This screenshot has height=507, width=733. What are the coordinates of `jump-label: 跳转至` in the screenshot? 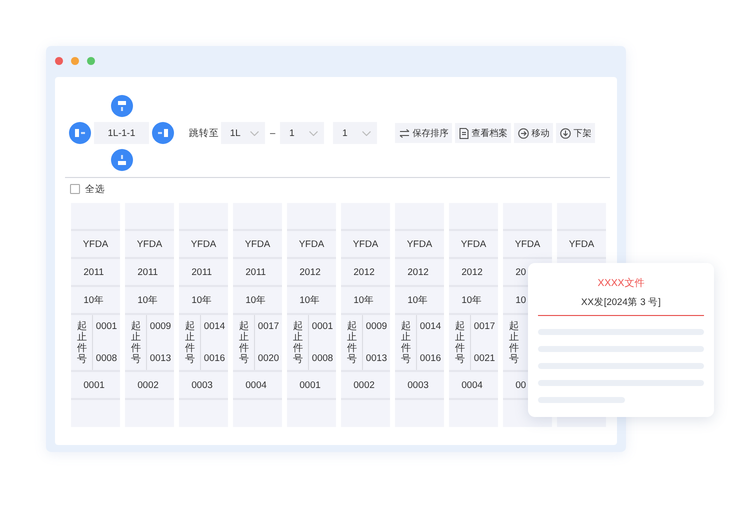 It's located at (204, 133).